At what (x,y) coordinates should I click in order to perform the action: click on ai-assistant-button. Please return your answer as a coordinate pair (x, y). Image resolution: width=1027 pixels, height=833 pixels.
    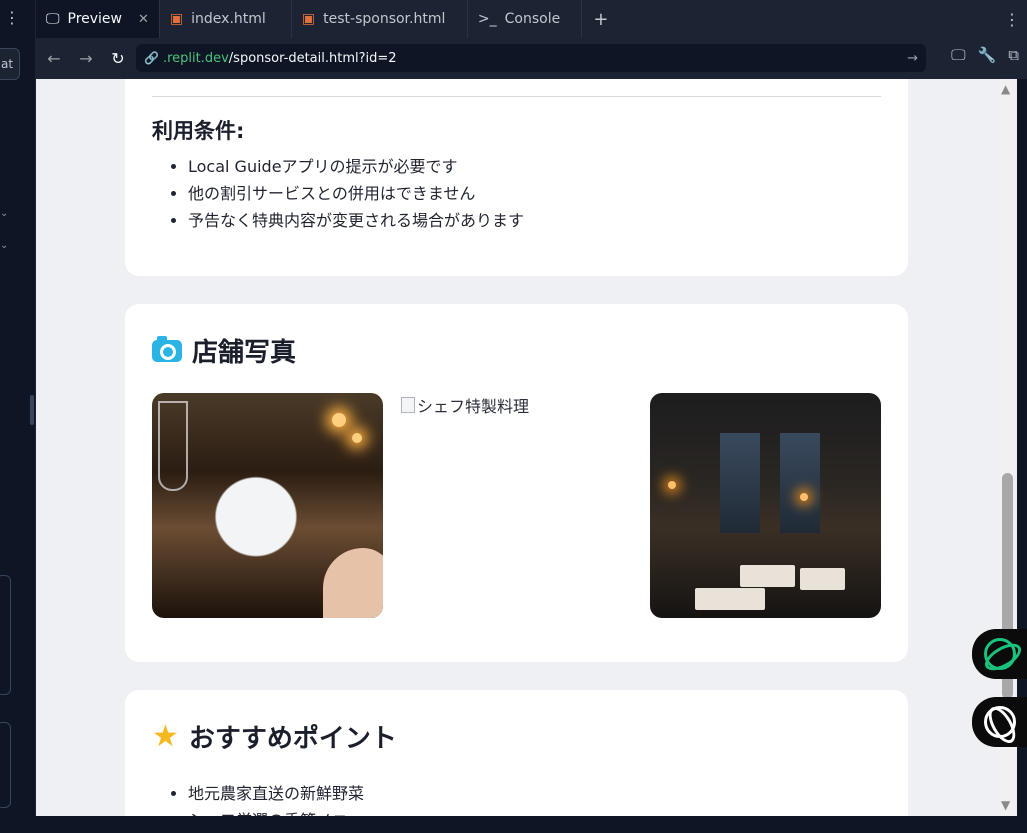
    Looking at the image, I should click on (999, 722).